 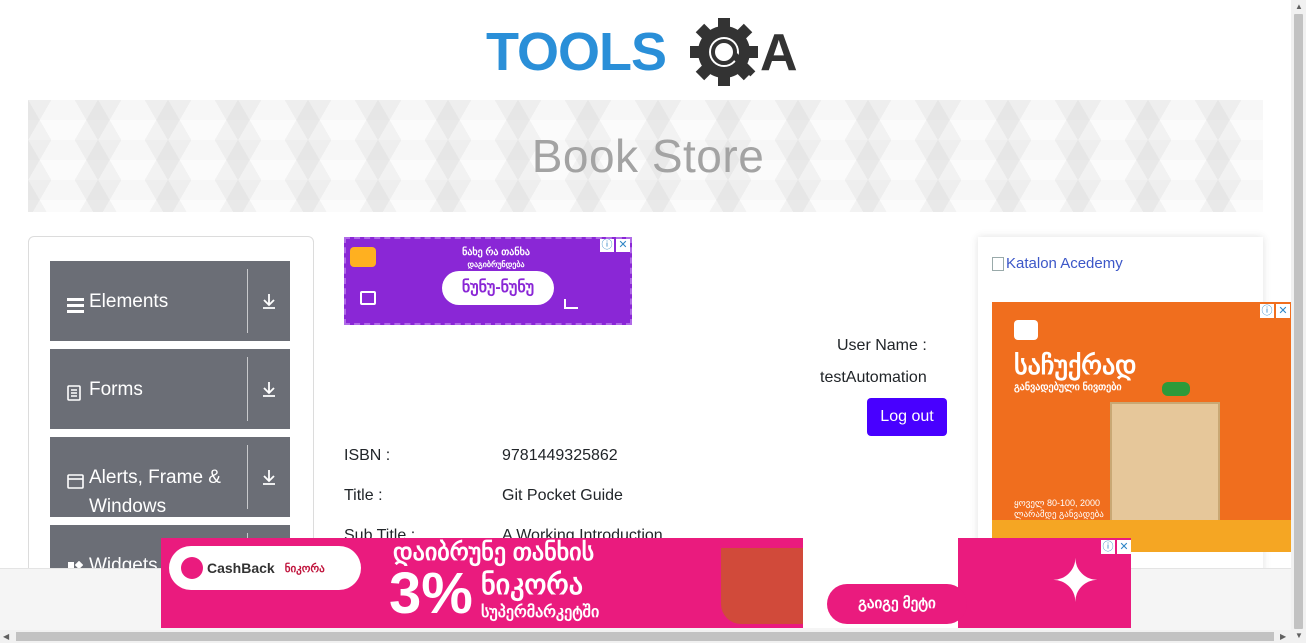 I want to click on scroll-down-icon: ▼, so click(x=1299, y=635).